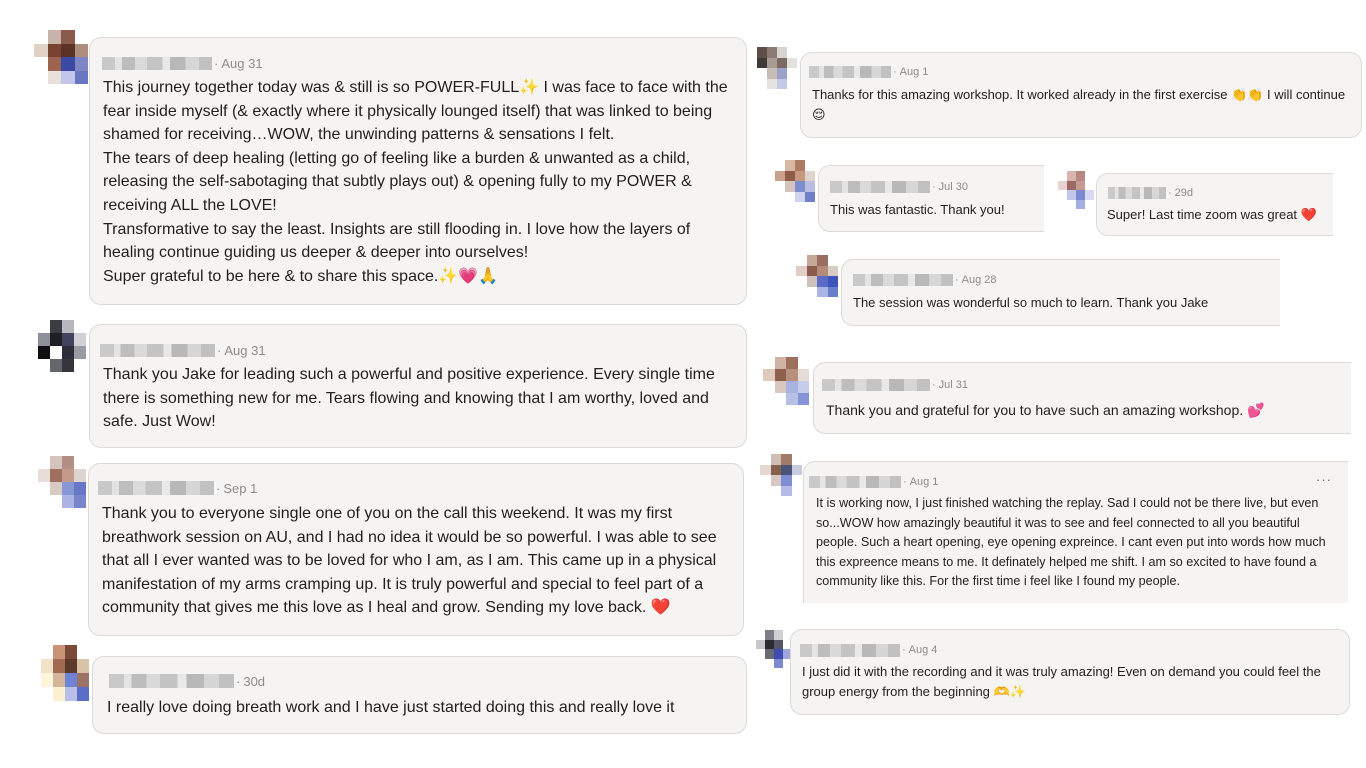 The image size is (1366, 768). Describe the element at coordinates (254, 681) in the screenshot. I see `comment-date: 30d` at that location.